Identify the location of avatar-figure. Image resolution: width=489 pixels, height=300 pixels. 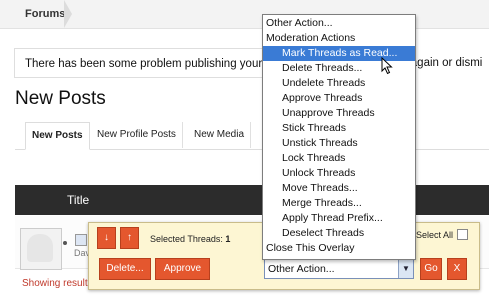
(40, 248).